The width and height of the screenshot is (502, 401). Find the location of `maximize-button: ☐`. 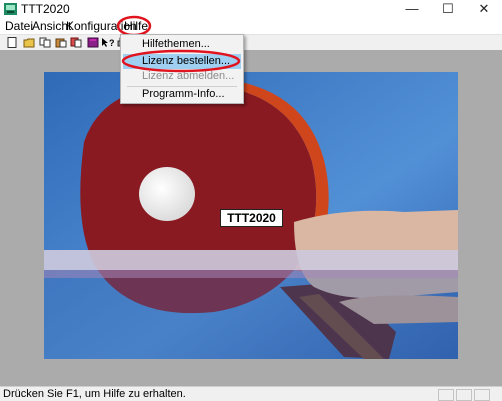

maximize-button: ☐ is located at coordinates (448, 9).